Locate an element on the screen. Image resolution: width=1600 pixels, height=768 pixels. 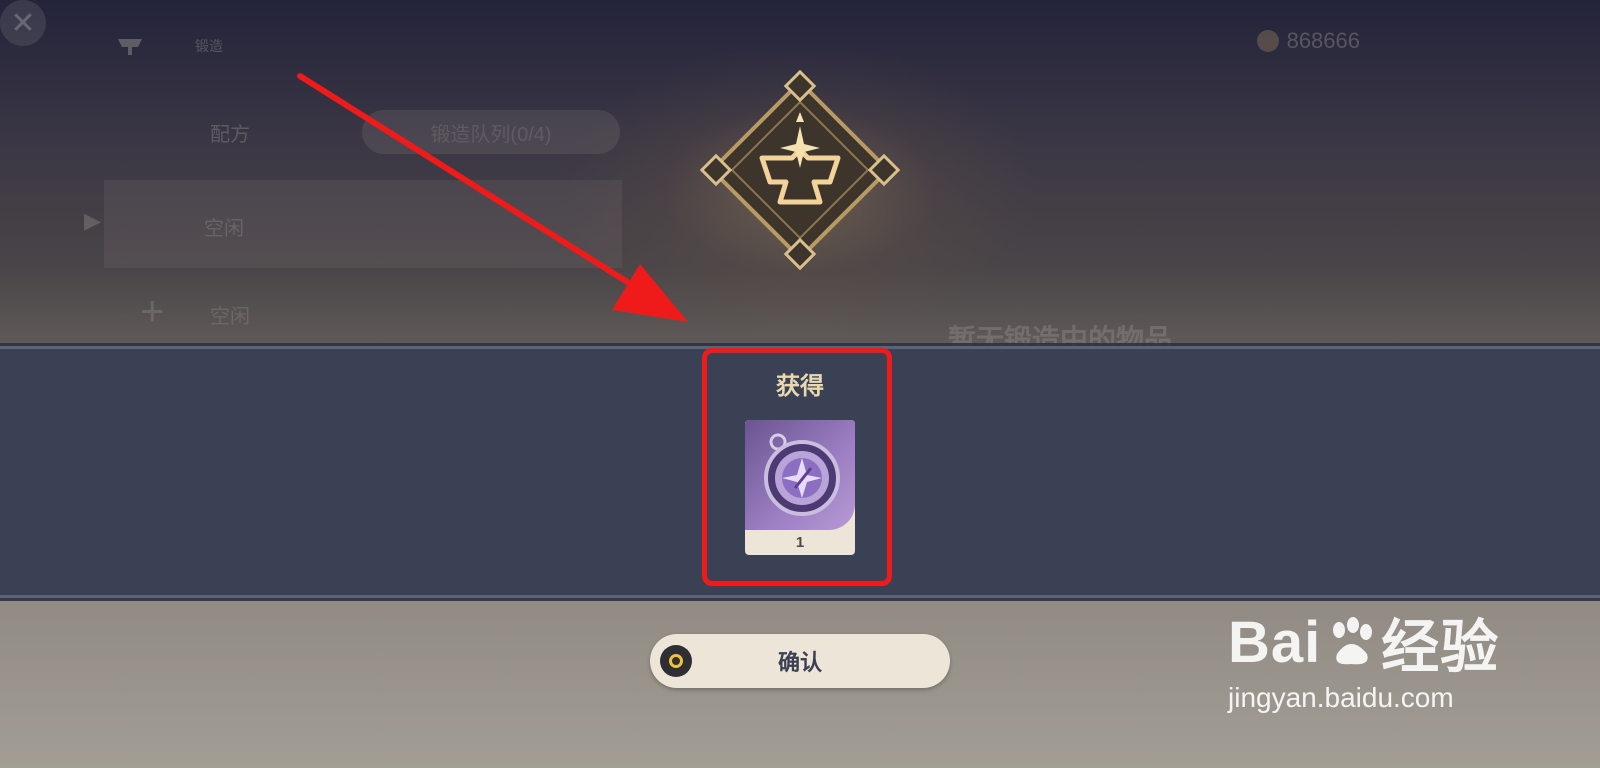
gamepad-circle-icon is located at coordinates (676, 661).